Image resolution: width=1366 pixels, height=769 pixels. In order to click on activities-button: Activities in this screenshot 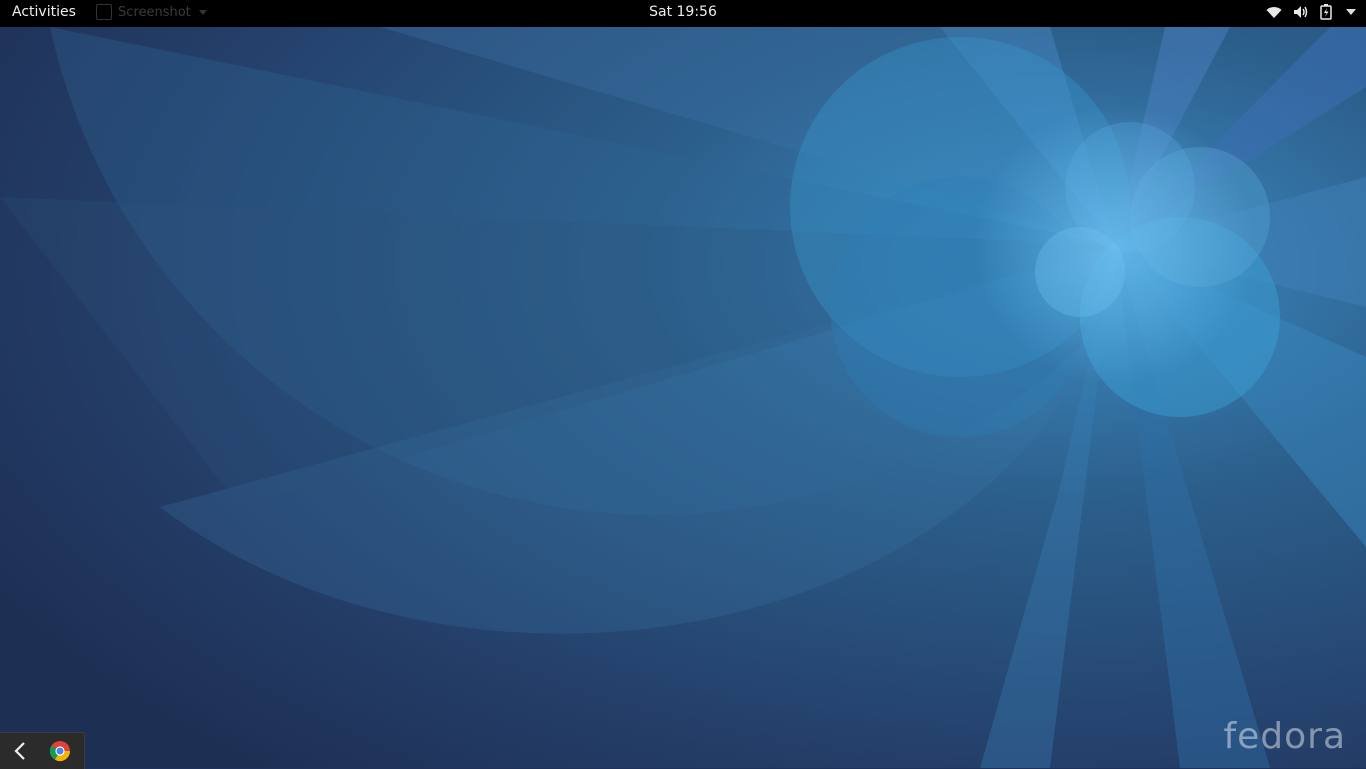, I will do `click(44, 12)`.